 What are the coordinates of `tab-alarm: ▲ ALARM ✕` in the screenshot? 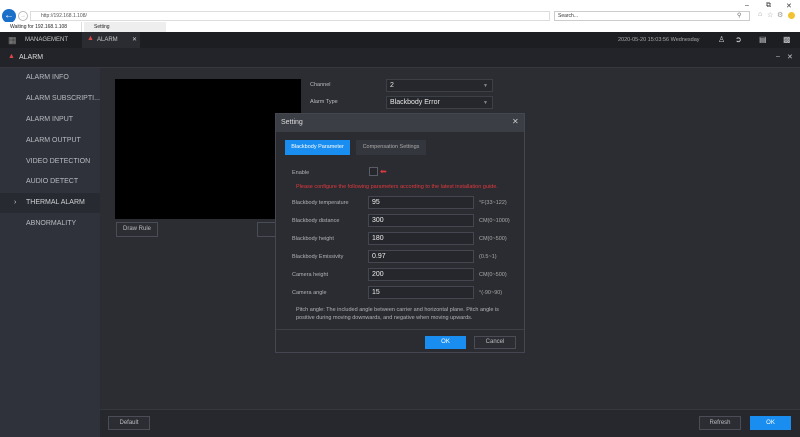 It's located at (111, 40).